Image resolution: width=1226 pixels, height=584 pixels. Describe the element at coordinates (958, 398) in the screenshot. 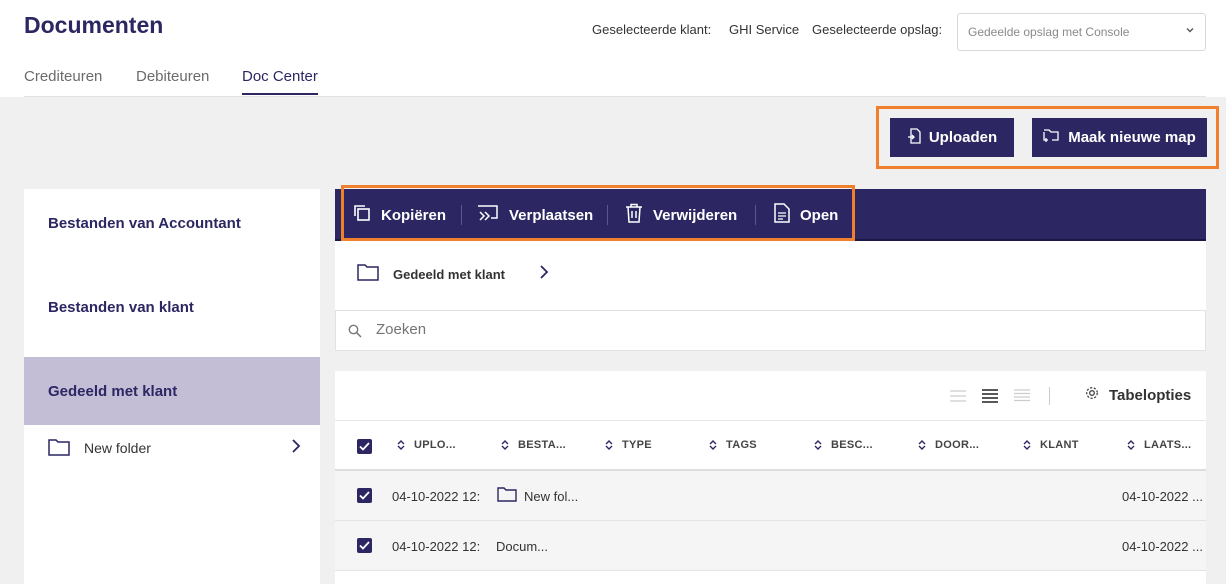

I see `compact-view-icon` at that location.